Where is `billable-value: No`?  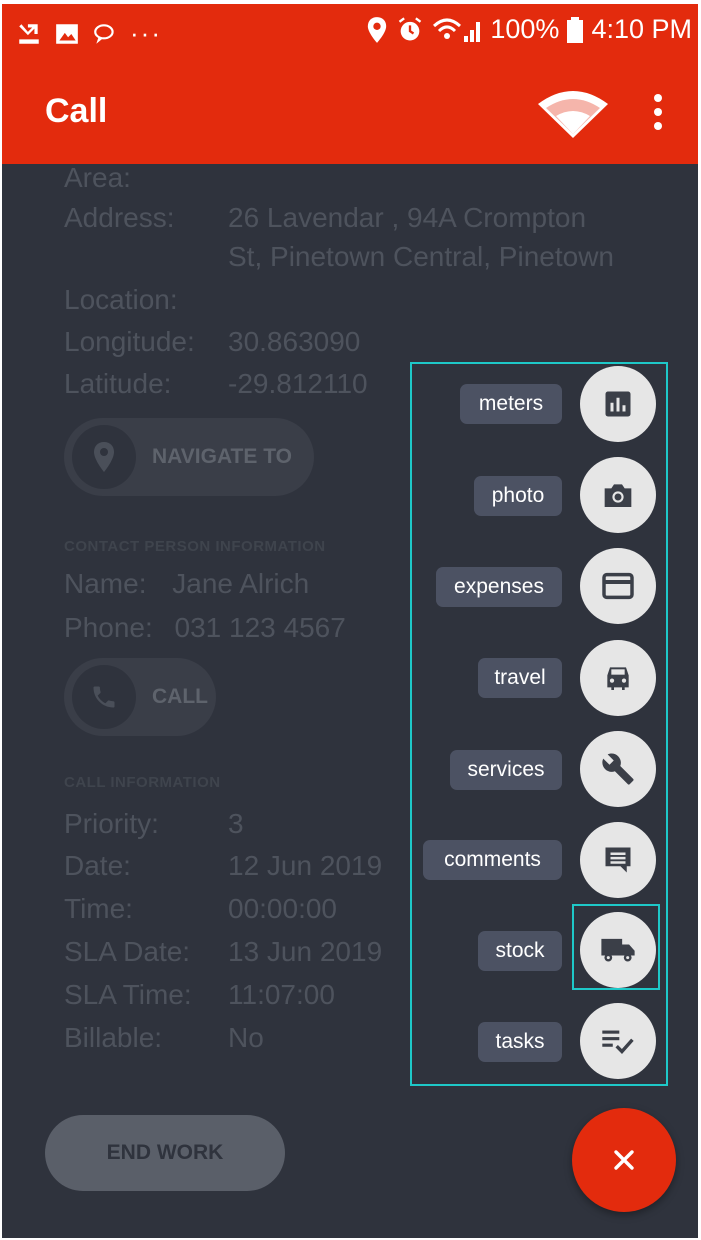 billable-value: No is located at coordinates (246, 1037).